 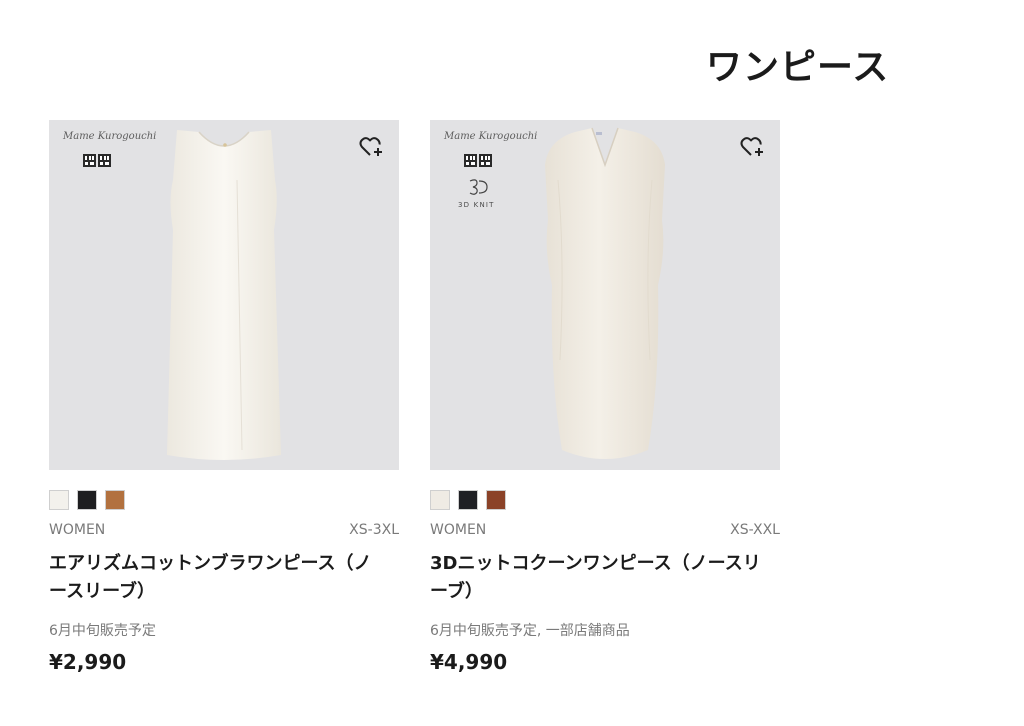 What do you see at coordinates (210, 563) in the screenshot?
I see `product-name-line: エアリズムコットンブラワンピース（ノ` at bounding box center [210, 563].